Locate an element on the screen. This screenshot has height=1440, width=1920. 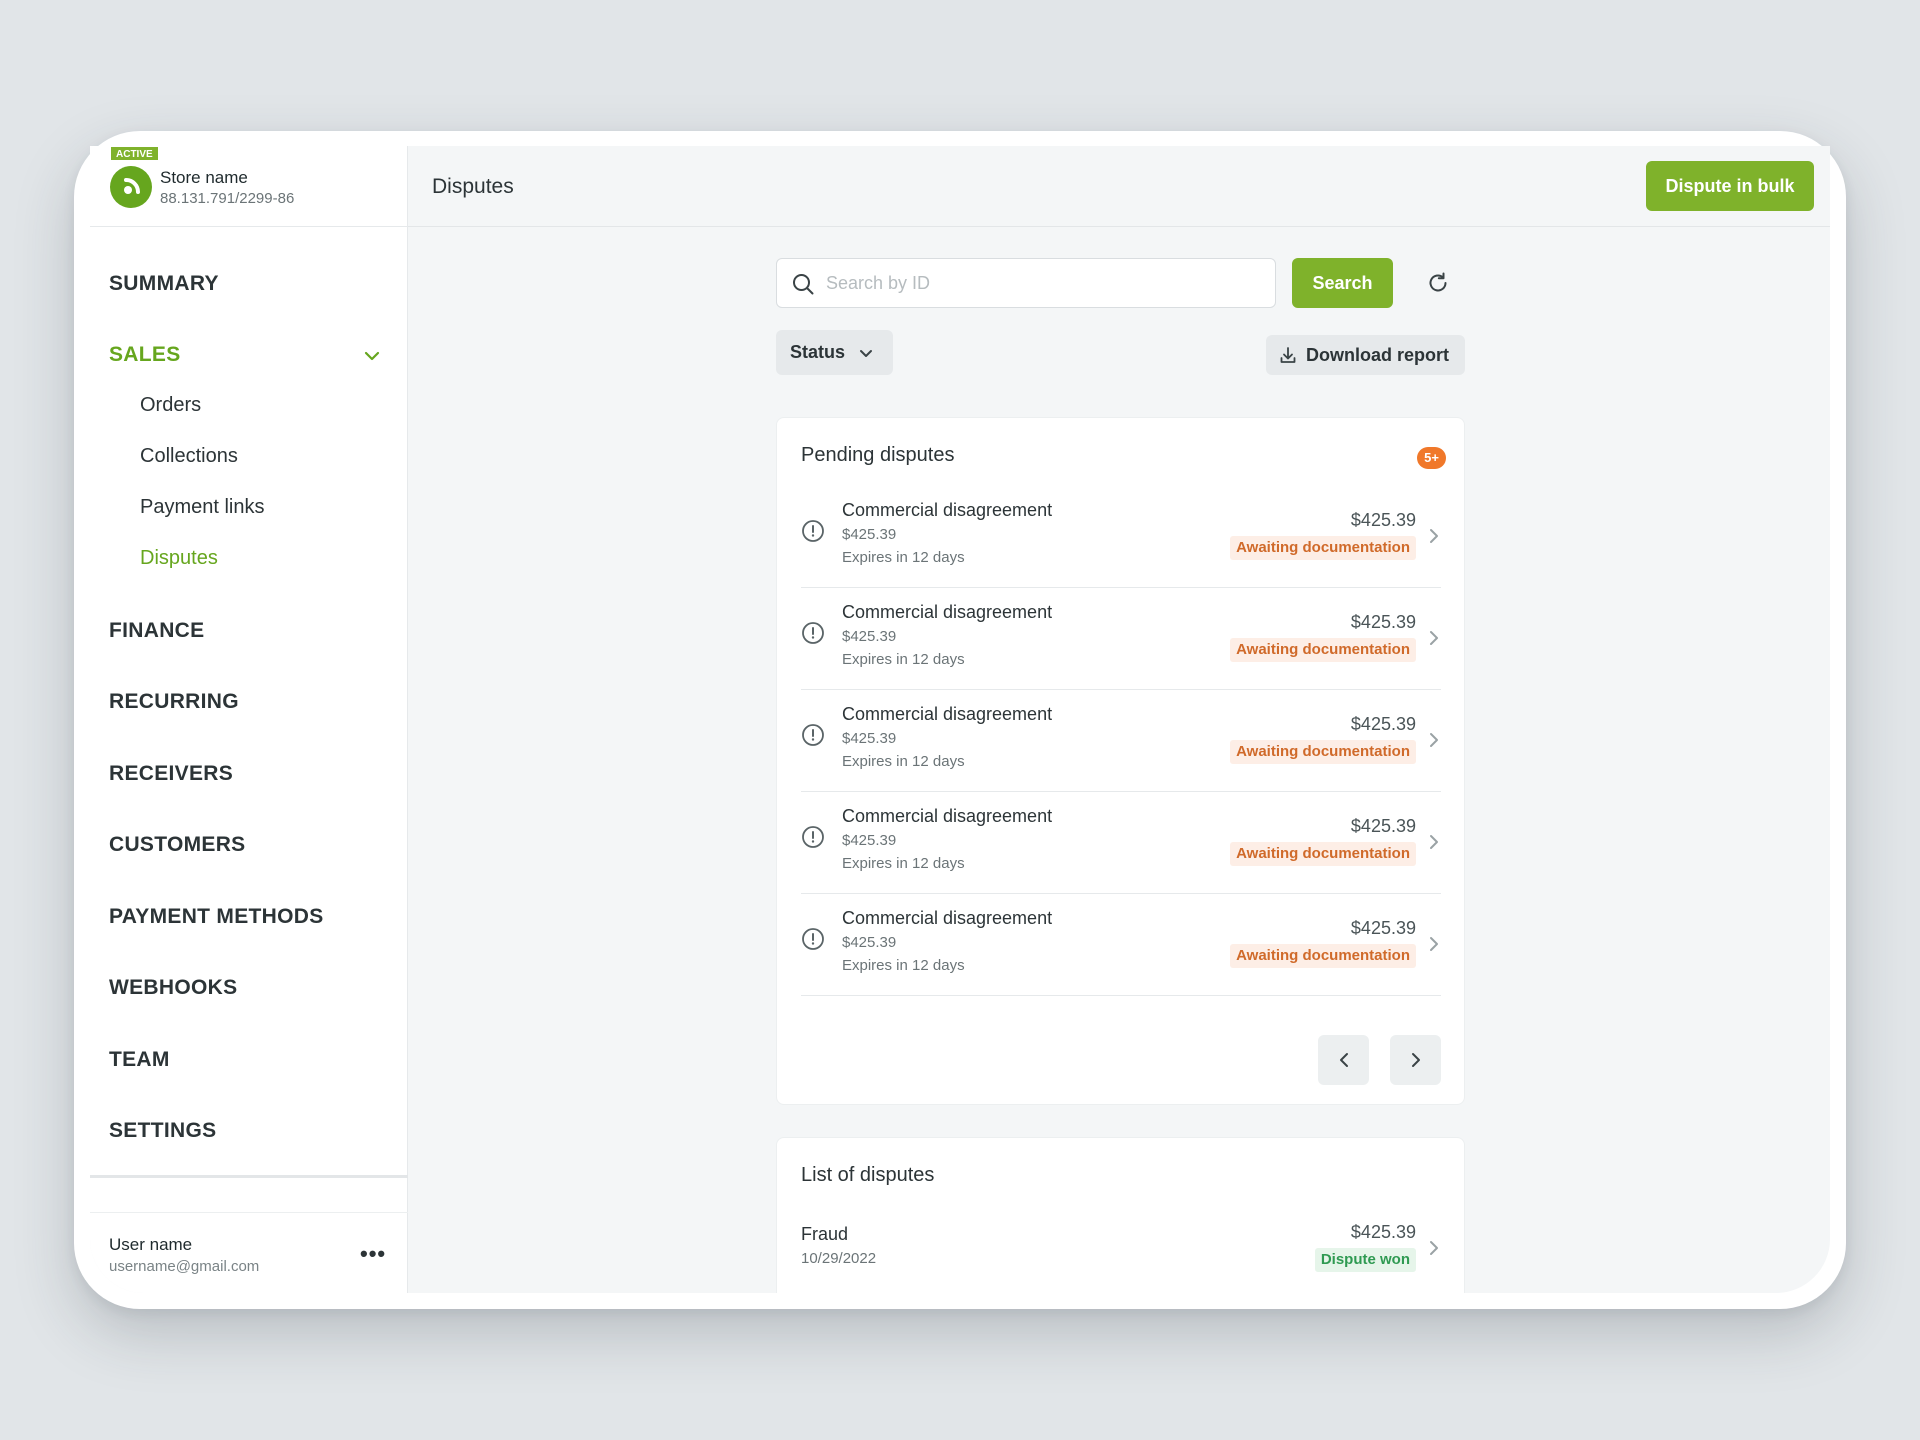
search-field is located at coordinates (1026, 283).